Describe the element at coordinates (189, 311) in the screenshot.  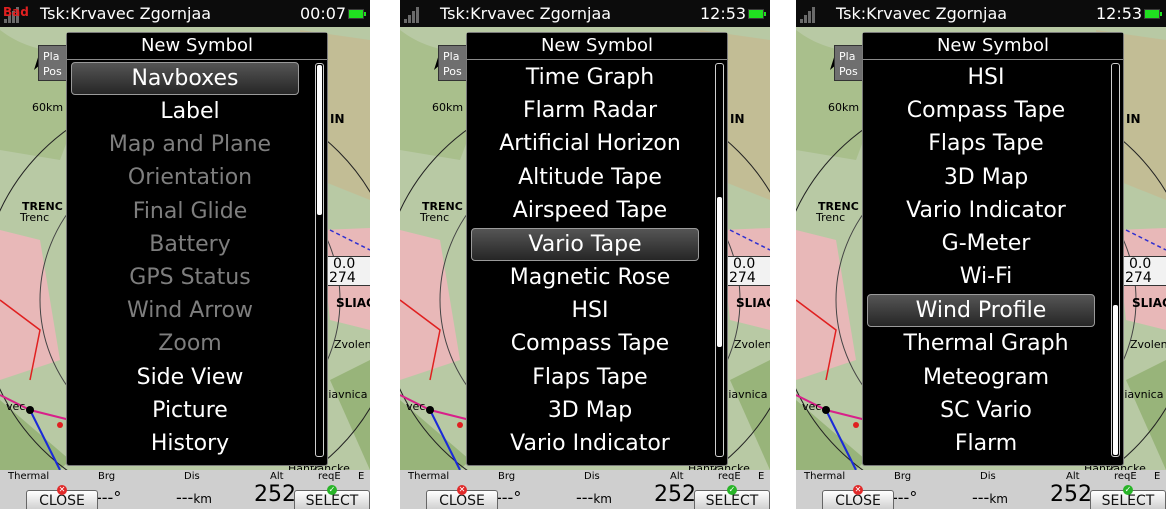
I see `symbol-item-wind-arrow: Wind Arrow` at that location.